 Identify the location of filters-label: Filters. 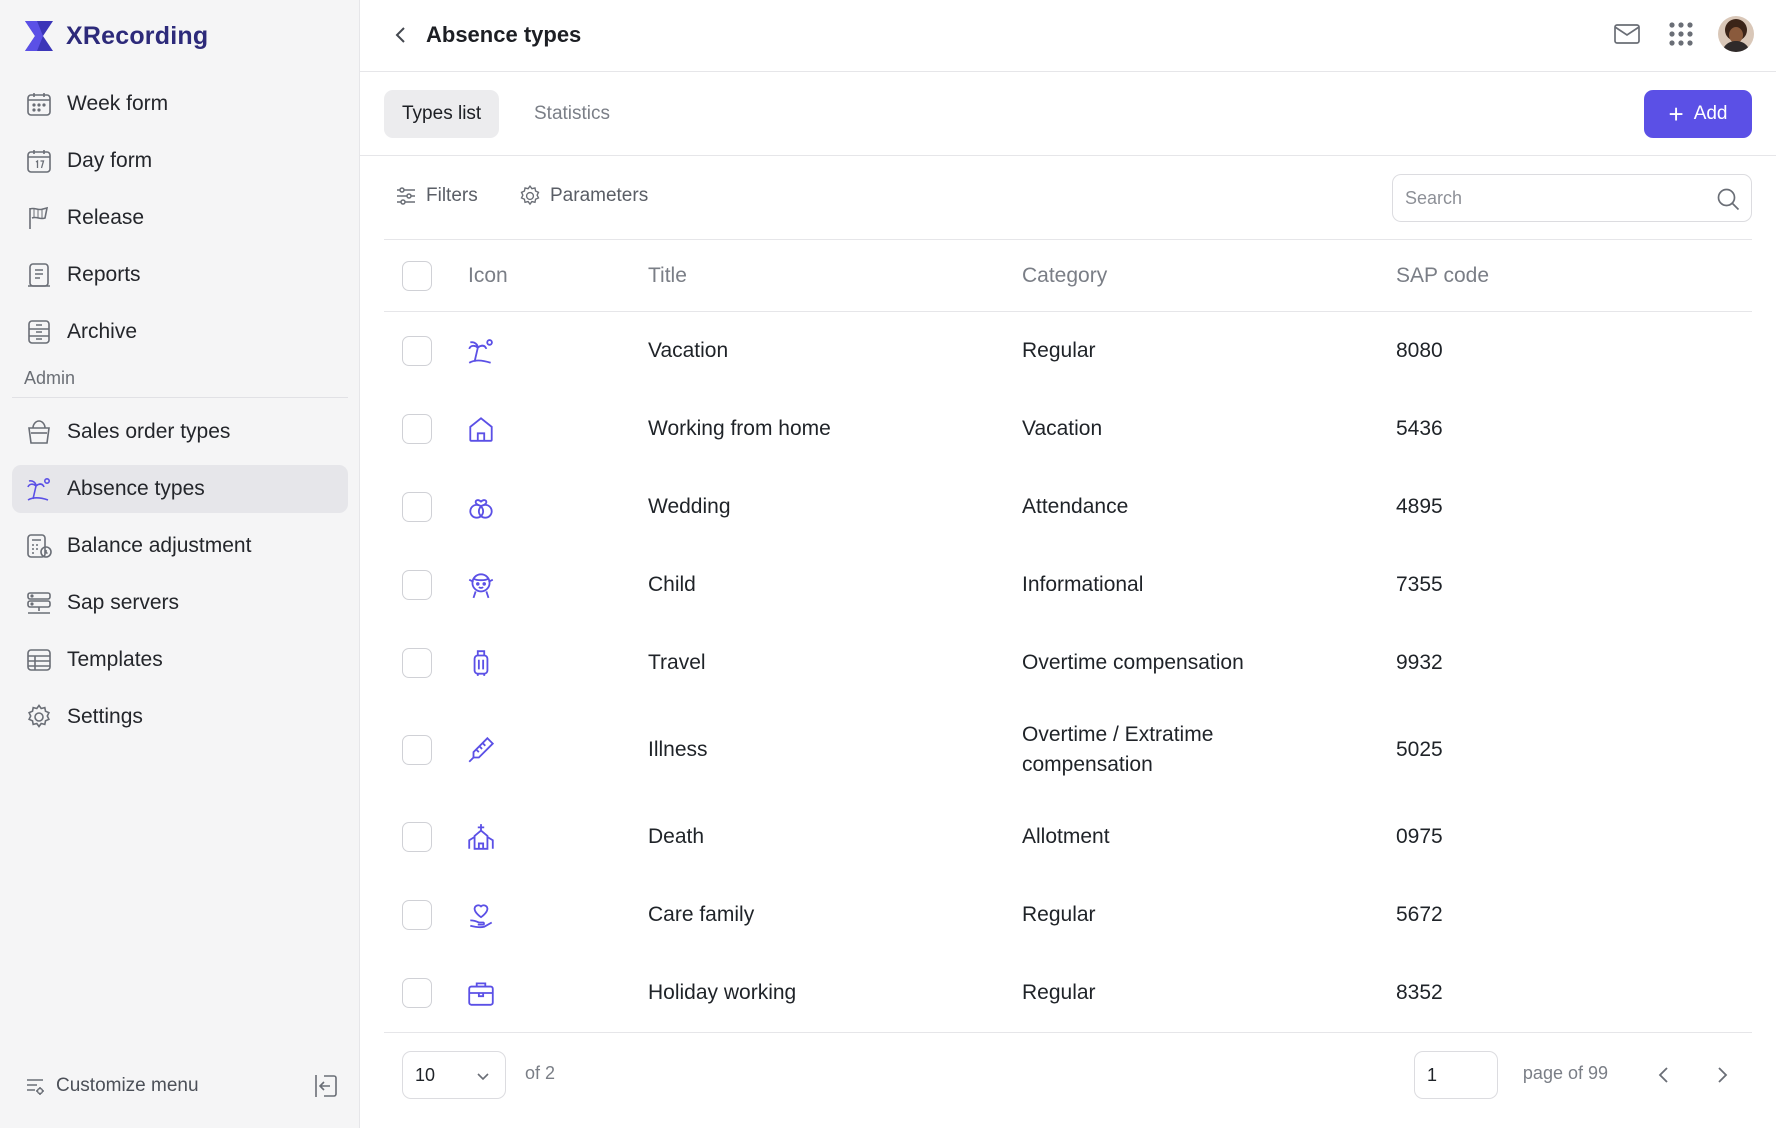
(452, 195).